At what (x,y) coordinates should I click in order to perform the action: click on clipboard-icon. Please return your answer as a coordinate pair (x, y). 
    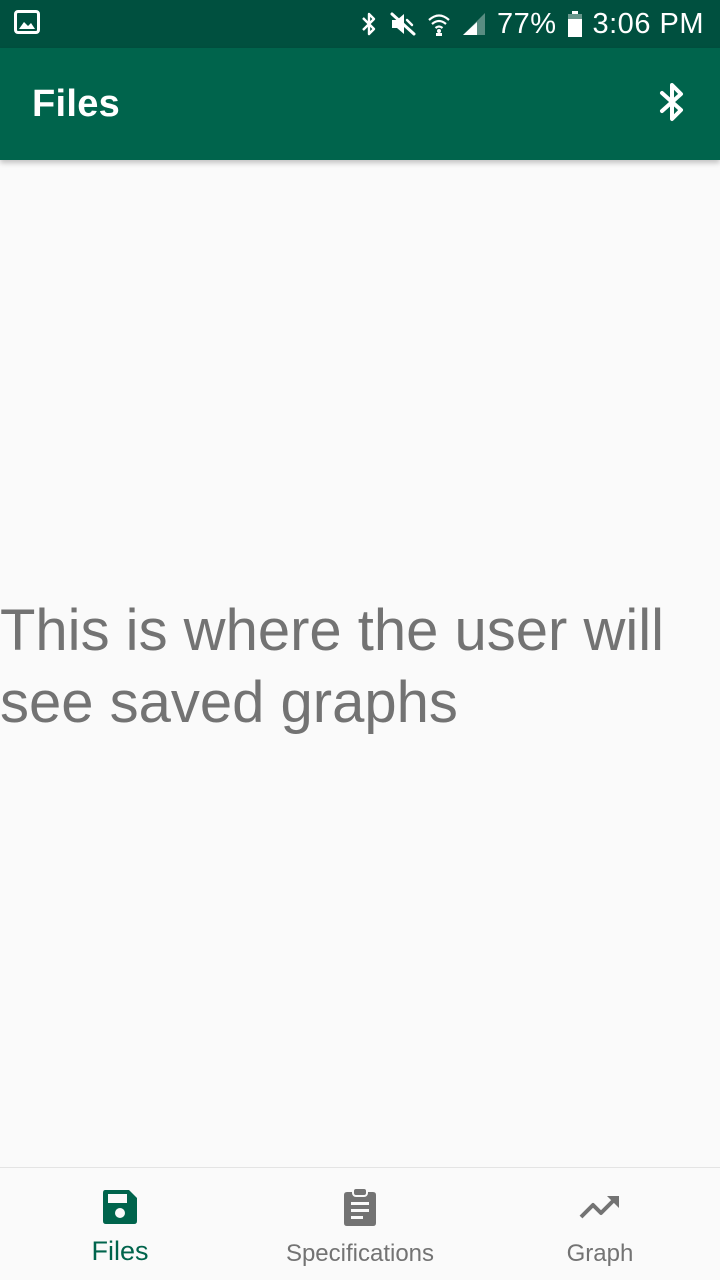
    Looking at the image, I should click on (360, 1207).